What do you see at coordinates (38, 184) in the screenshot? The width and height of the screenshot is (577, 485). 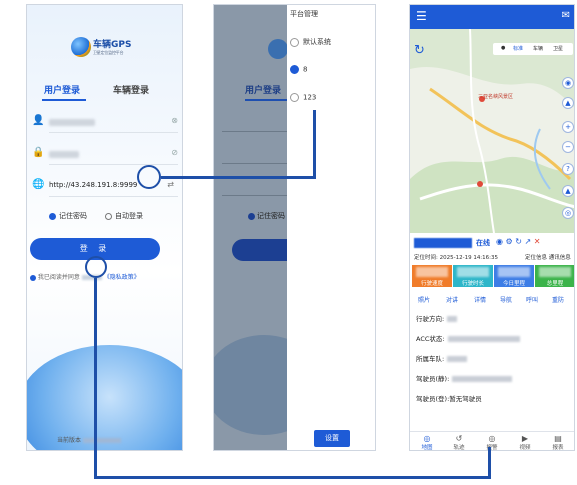 I see `globe-icon: 🌐` at bounding box center [38, 184].